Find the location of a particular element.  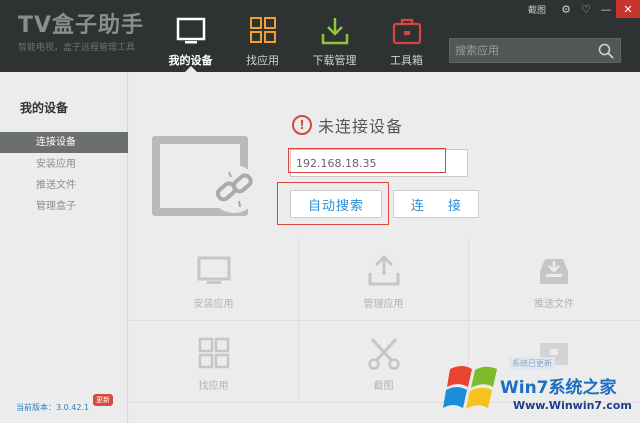

search-icon is located at coordinates (606, 51).